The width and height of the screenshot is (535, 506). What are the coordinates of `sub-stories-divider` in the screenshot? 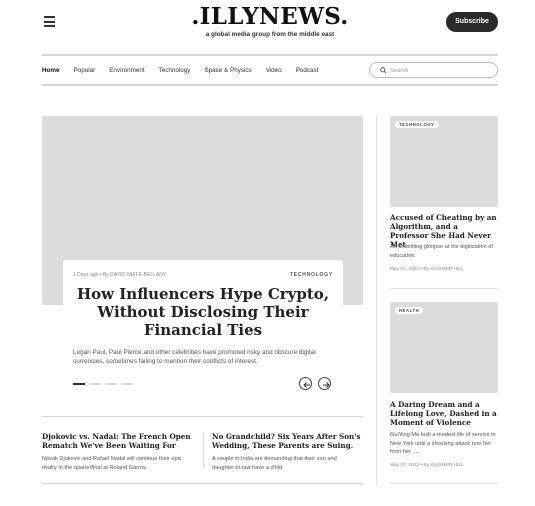 It's located at (203, 450).